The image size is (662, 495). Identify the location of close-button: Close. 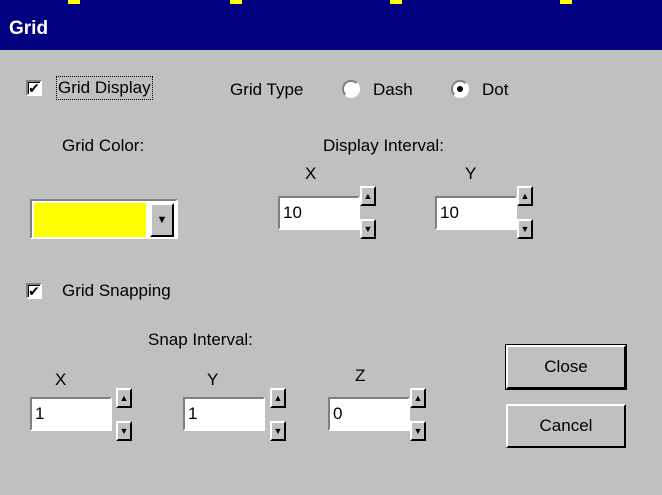
(566, 367).